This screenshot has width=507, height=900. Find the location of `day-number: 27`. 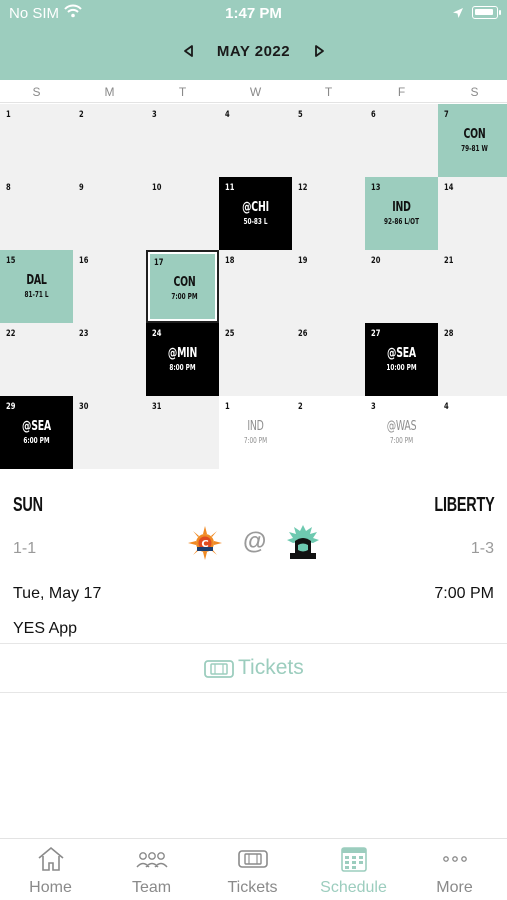

day-number: 27 is located at coordinates (376, 334).